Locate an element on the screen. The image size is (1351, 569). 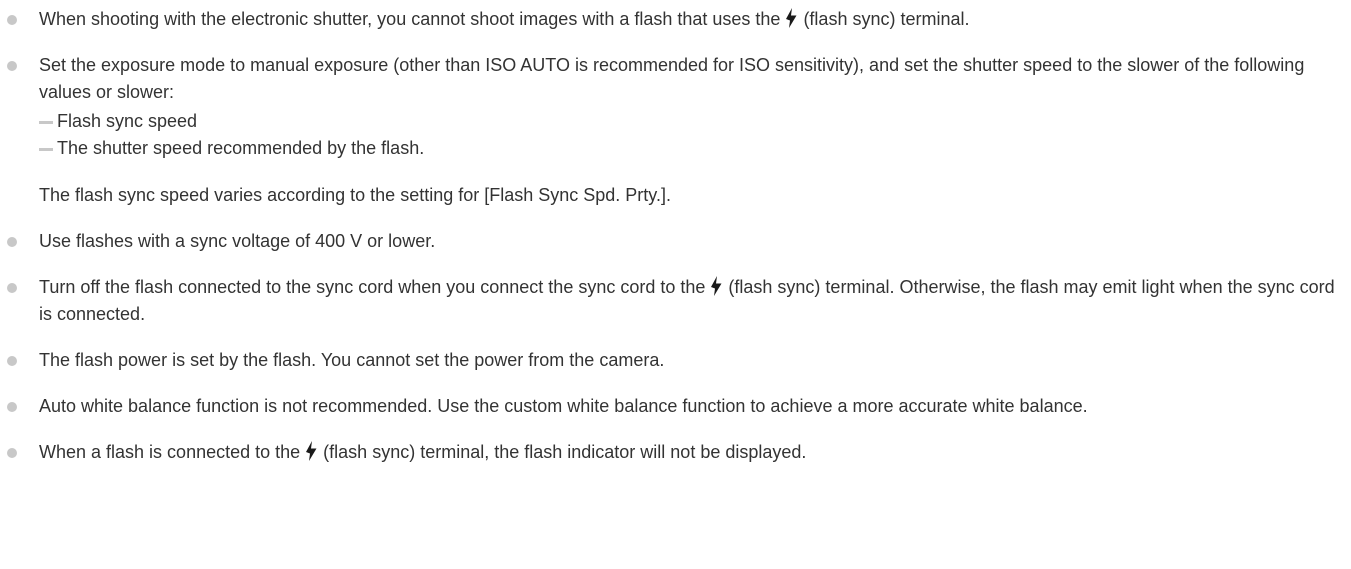
sublist-item-text: Flash sync speed is located at coordinates (127, 121).